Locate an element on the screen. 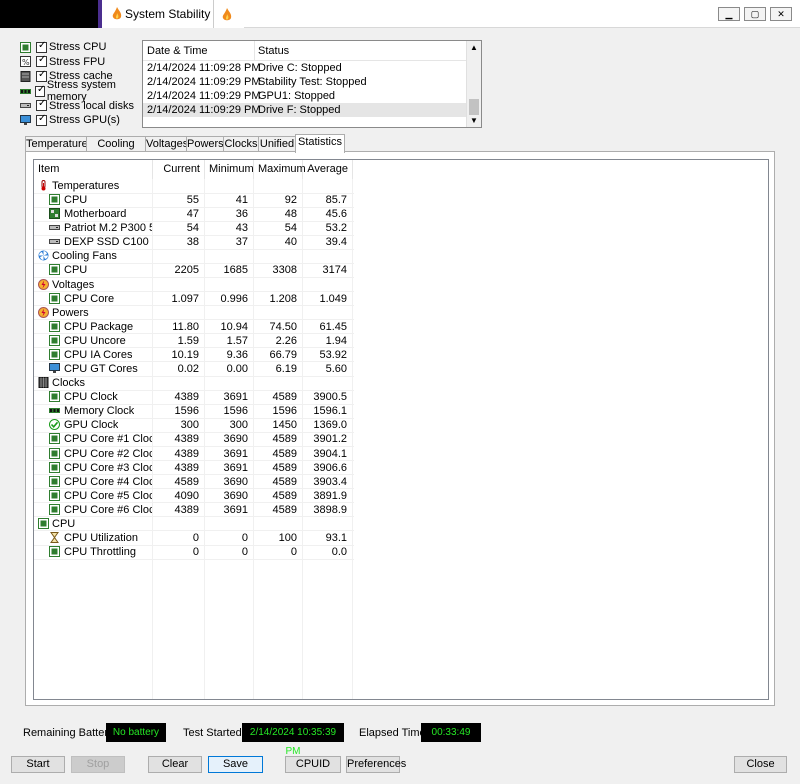 The height and width of the screenshot is (784, 800). scroll-down-icon: ▼ is located at coordinates (474, 120).